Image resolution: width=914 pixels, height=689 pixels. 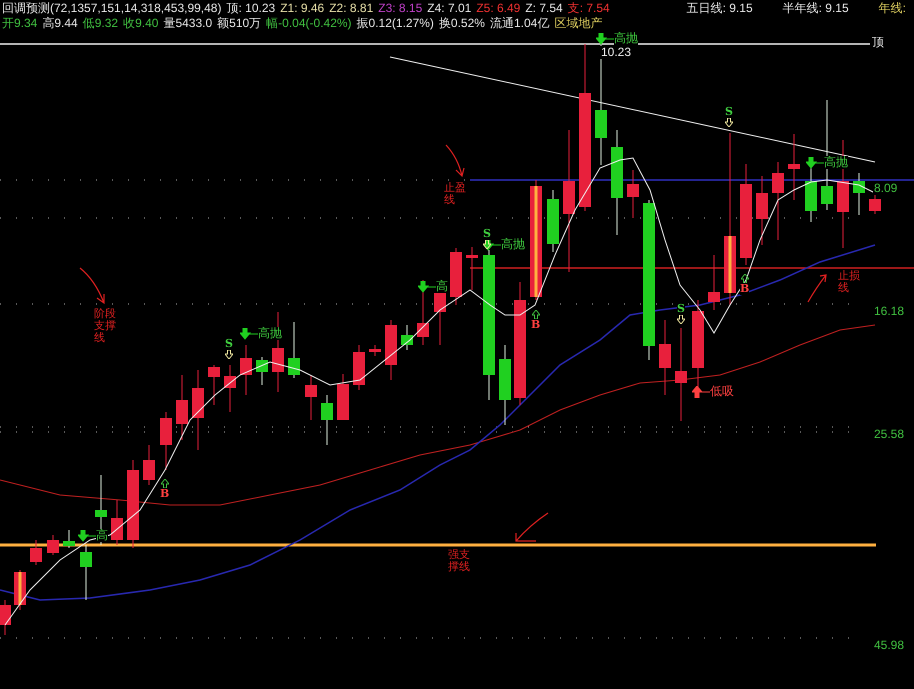 What do you see at coordinates (578, 23) in the screenshot?
I see `quote-value: 区域地产` at bounding box center [578, 23].